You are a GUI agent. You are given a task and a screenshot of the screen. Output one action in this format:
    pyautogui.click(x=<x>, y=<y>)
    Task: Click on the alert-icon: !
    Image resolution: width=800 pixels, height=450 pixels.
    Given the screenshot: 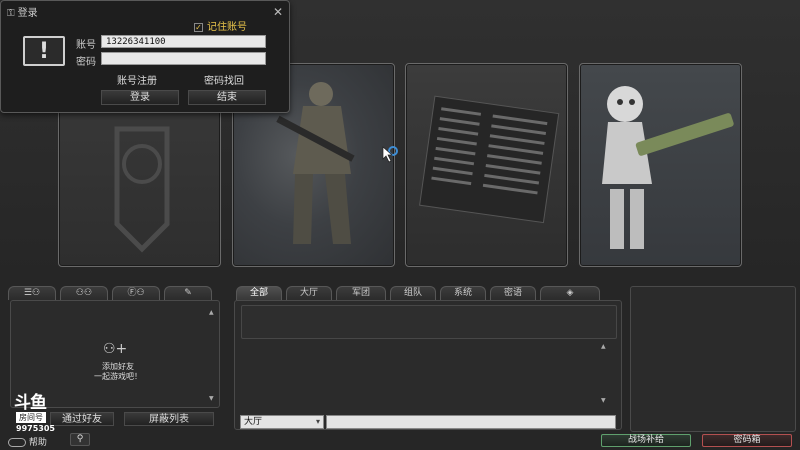 What is the action you would take?
    pyautogui.click(x=44, y=51)
    